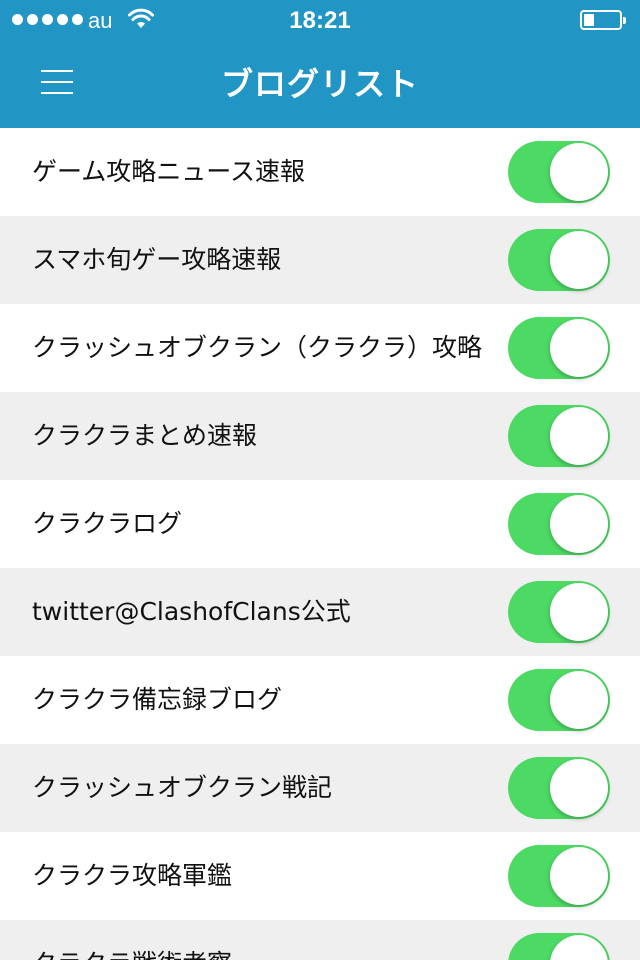  Describe the element at coordinates (132, 875) in the screenshot. I see `blog-name-label: クラクラ攻略軍鑑` at that location.